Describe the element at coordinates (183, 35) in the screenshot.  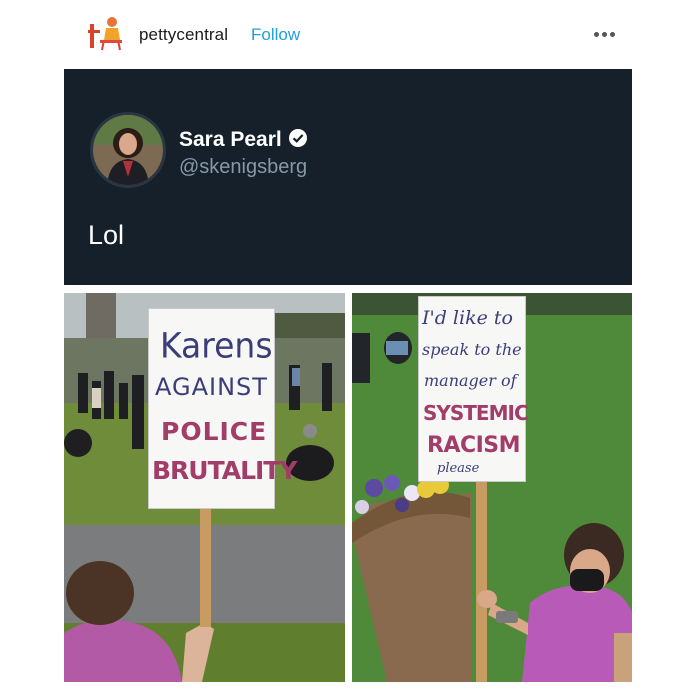
I see `blog-name-link: pettycentral` at that location.